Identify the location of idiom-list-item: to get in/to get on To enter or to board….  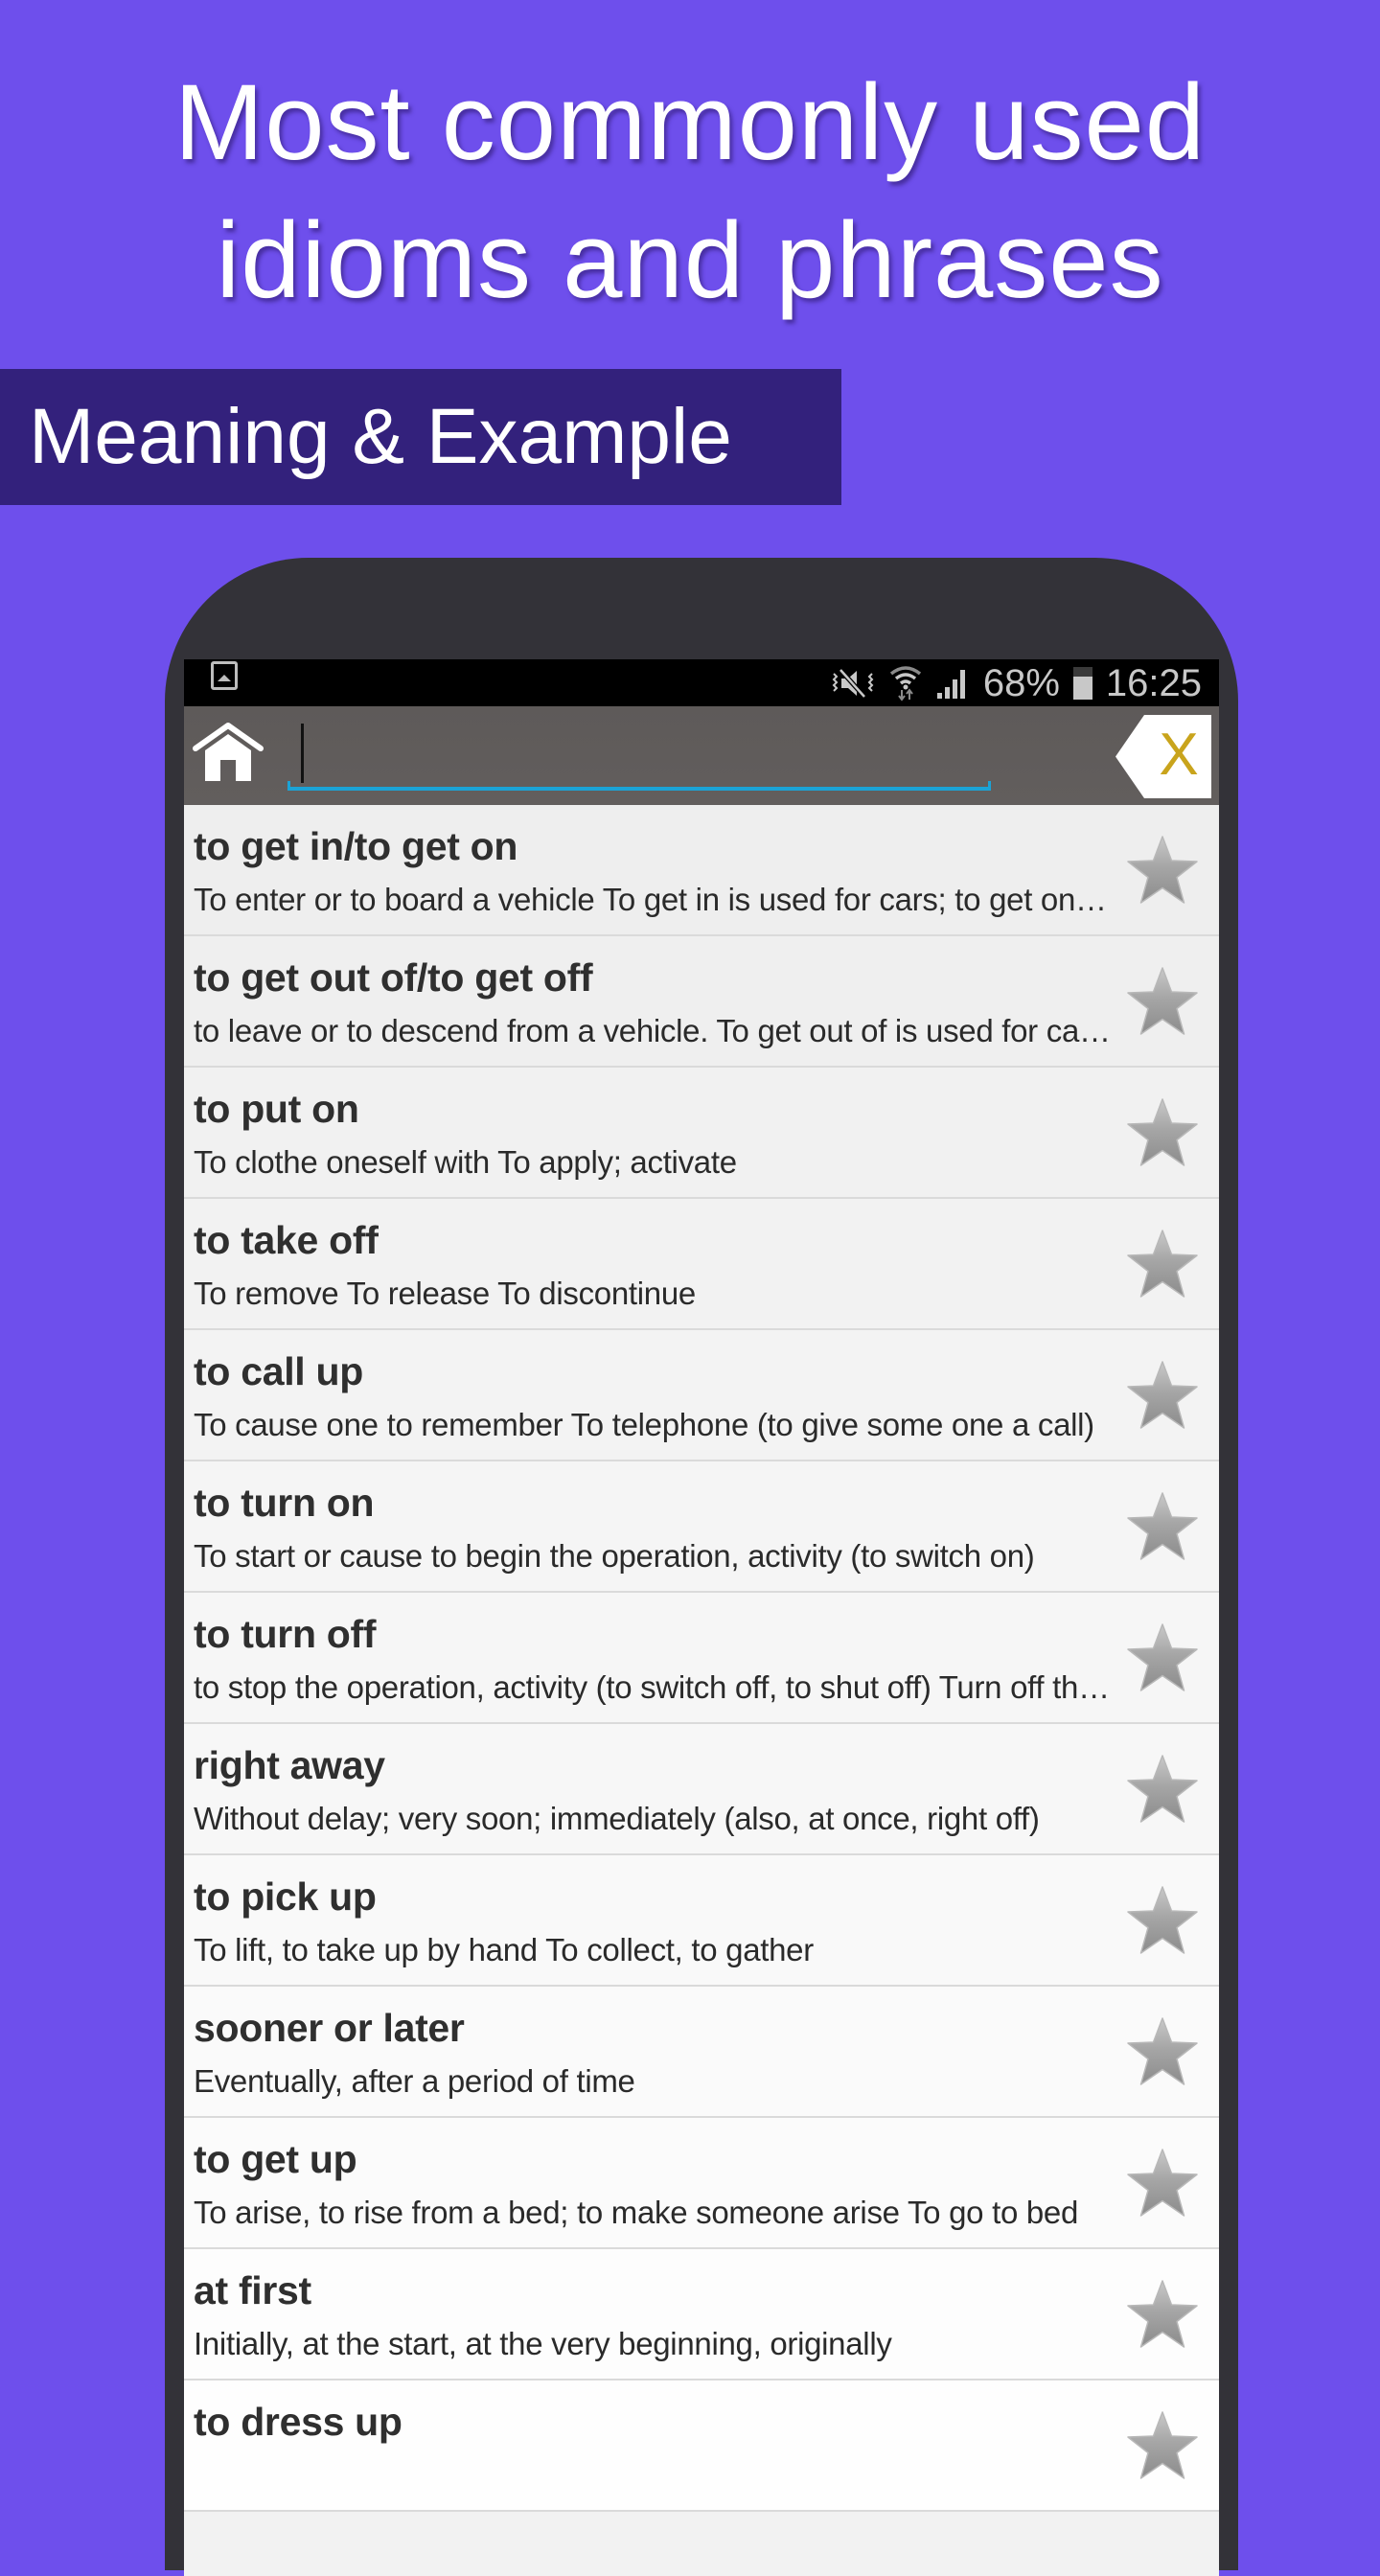
(701, 870).